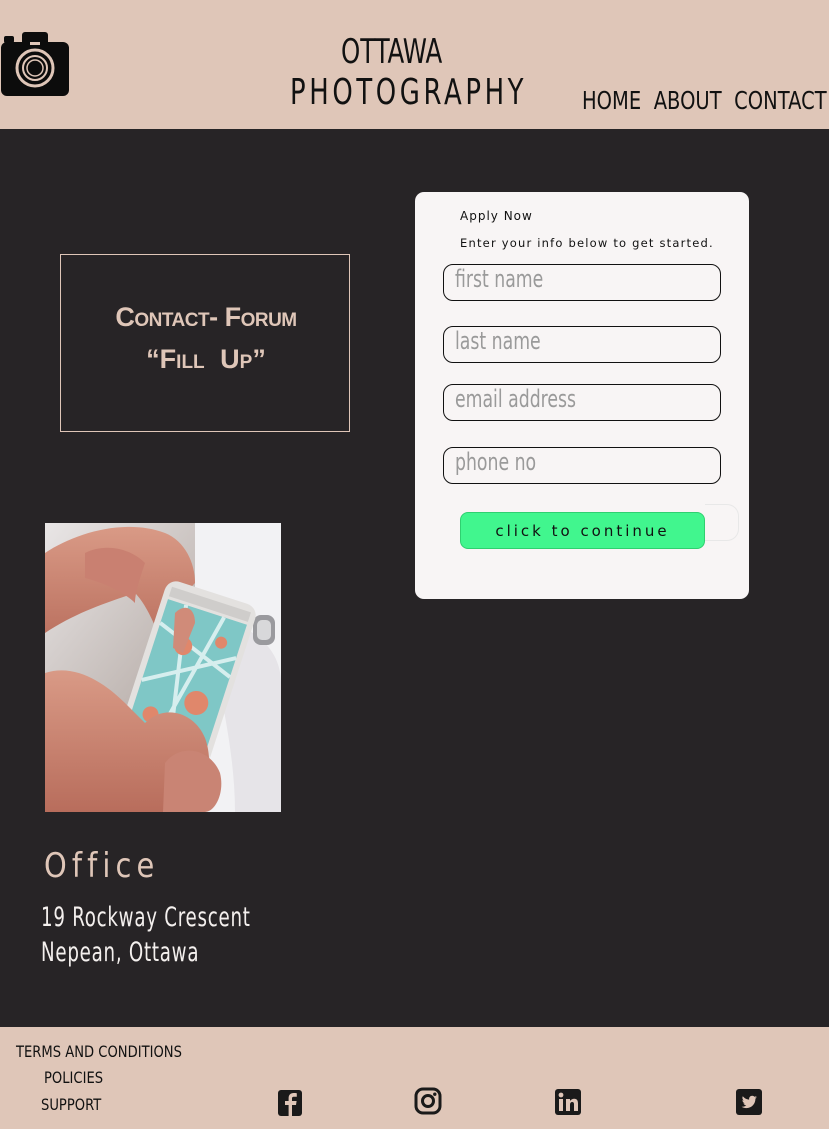  I want to click on camera-icon, so click(35, 64).